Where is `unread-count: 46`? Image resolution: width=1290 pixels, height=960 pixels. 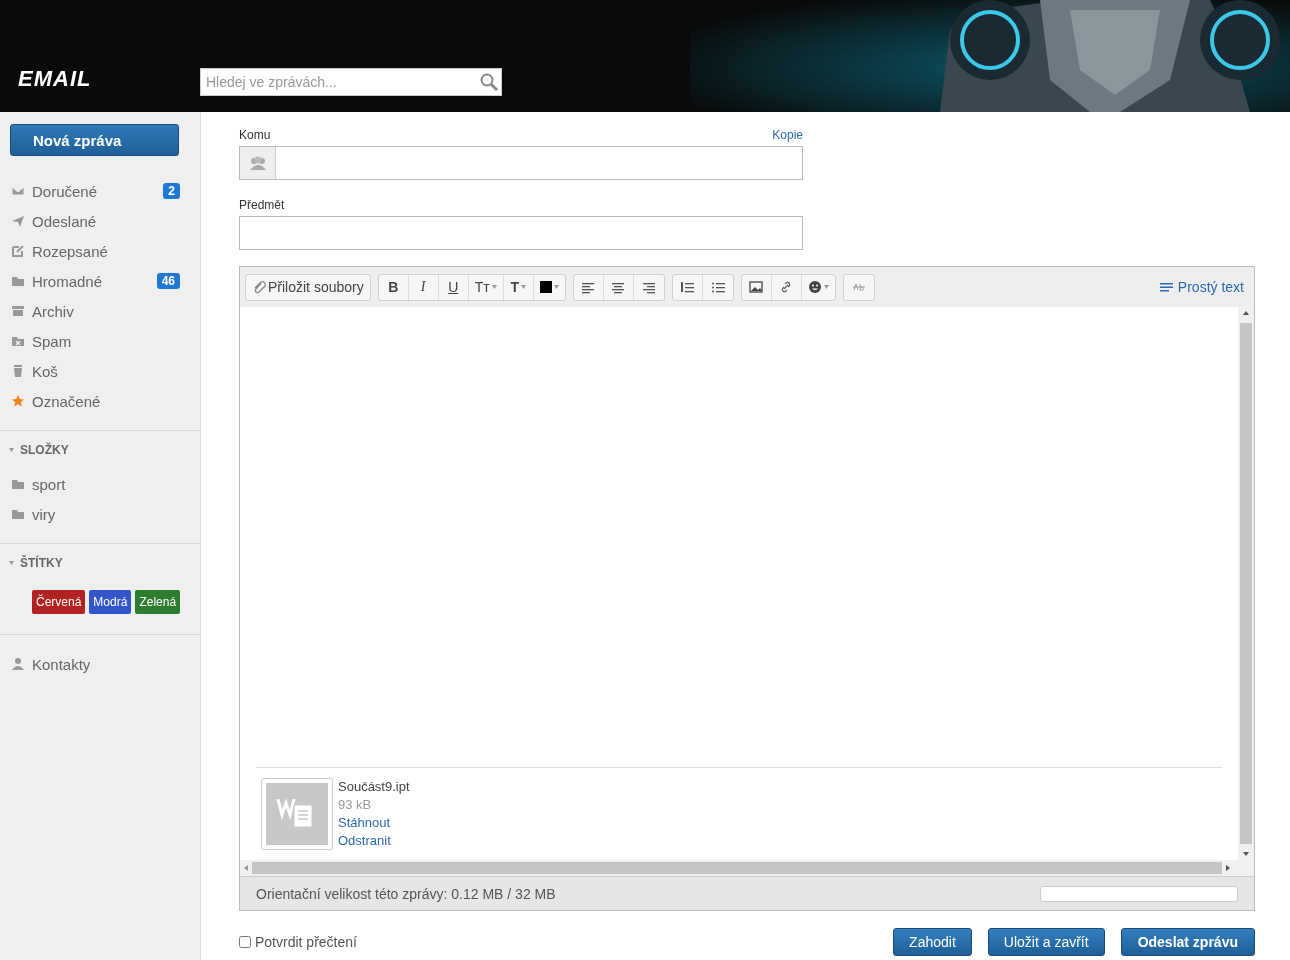
unread-count: 46 is located at coordinates (168, 281).